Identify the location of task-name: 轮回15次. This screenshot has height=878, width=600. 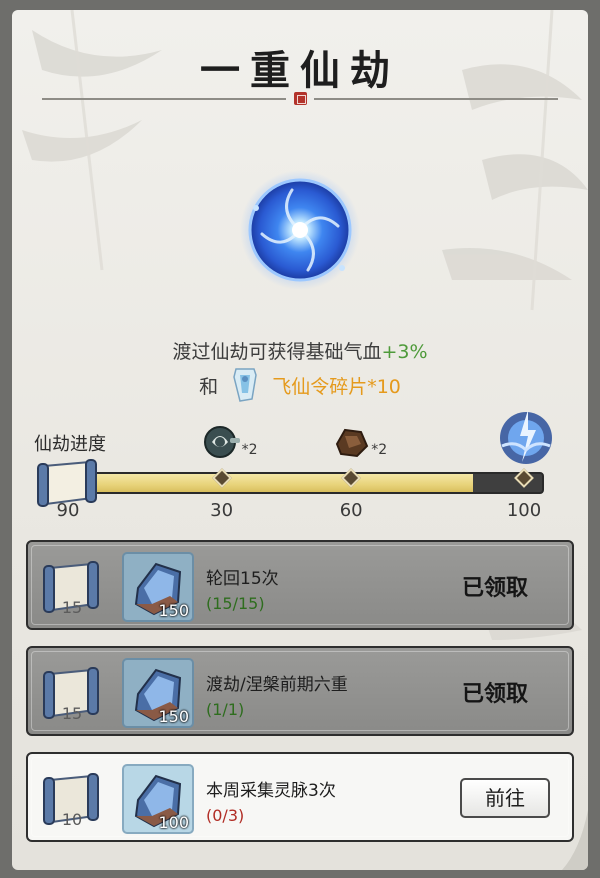
(242, 579).